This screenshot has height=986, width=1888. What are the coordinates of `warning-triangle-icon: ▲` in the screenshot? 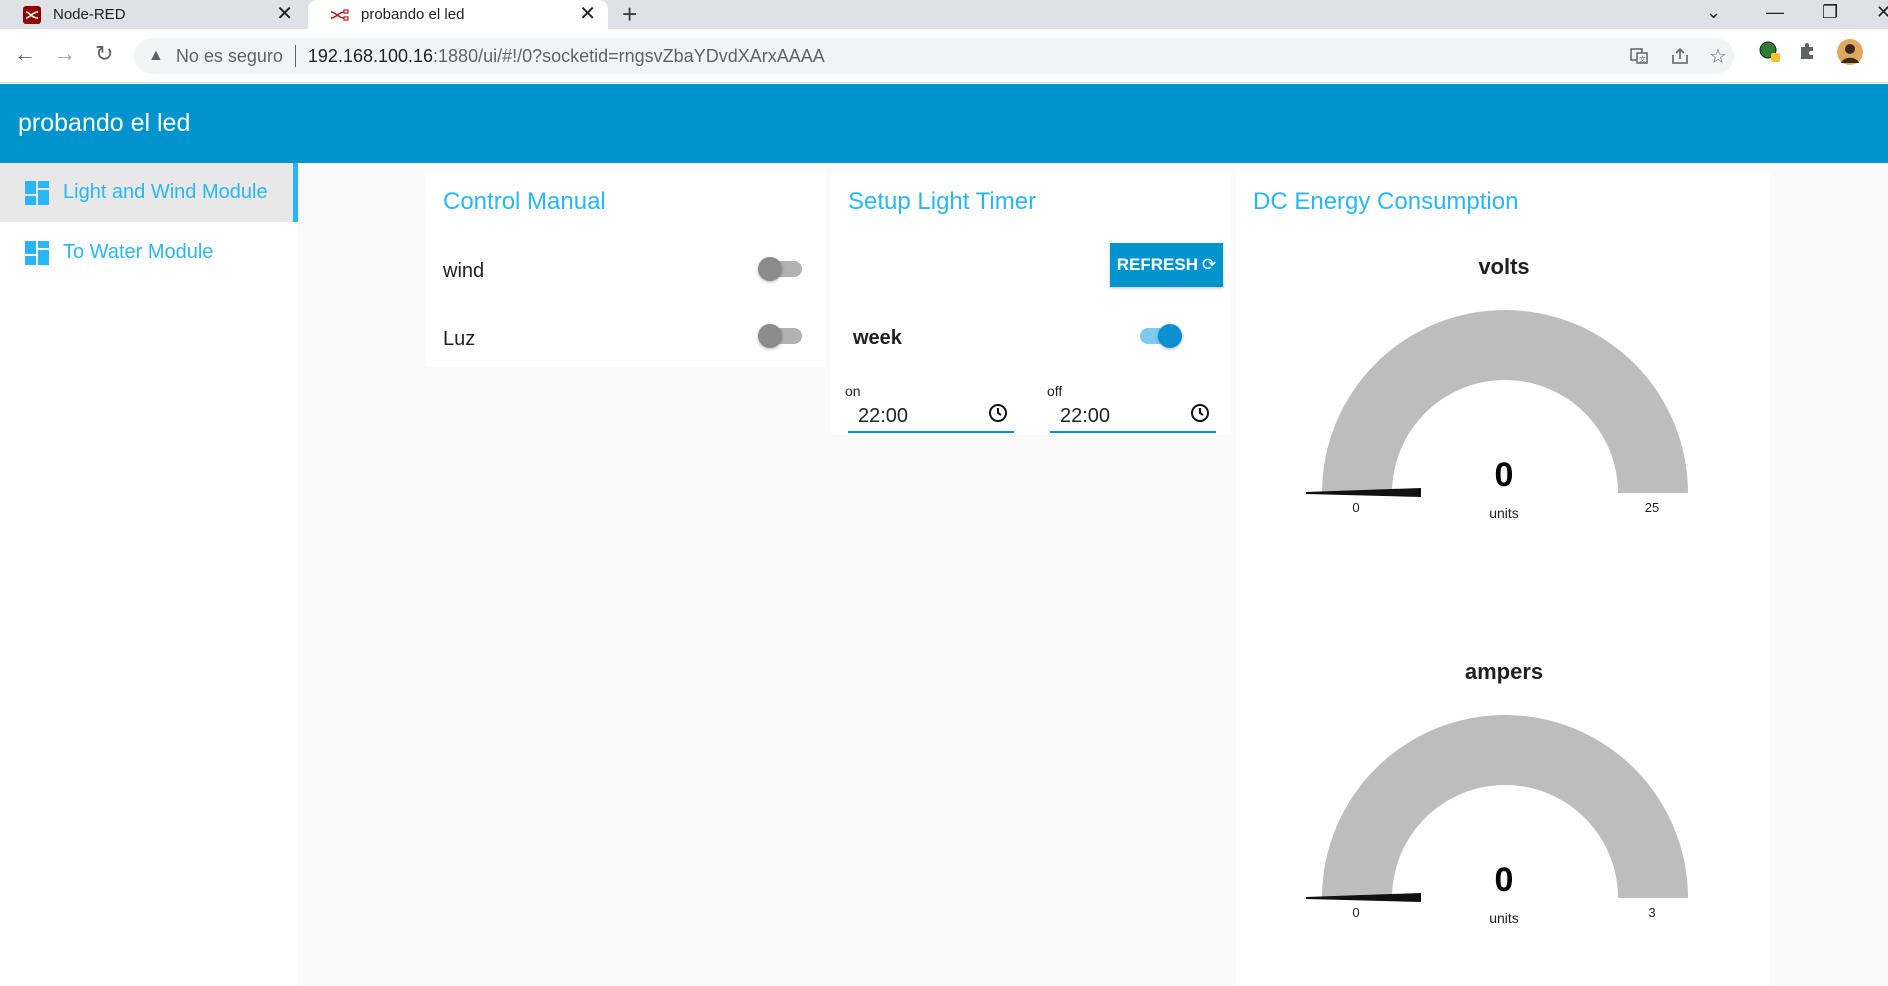 It's located at (156, 56).